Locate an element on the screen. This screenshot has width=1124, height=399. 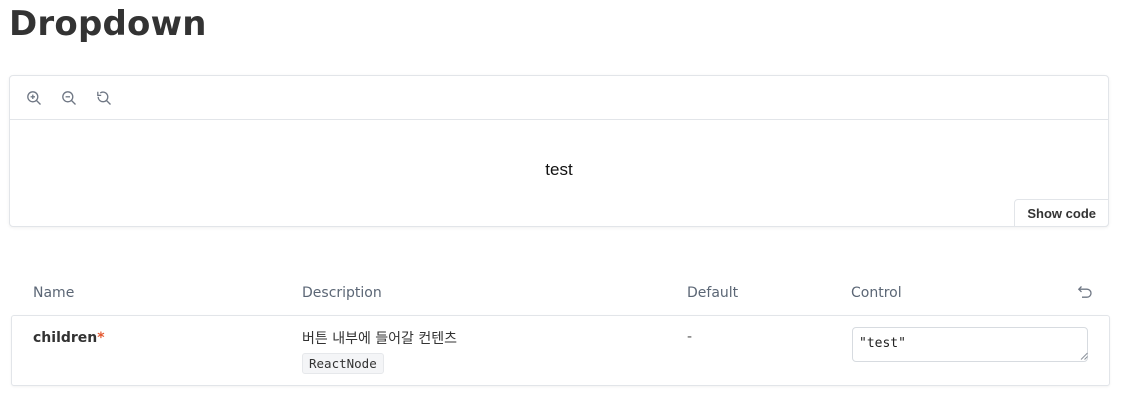
header-name: Name is located at coordinates (54, 293).